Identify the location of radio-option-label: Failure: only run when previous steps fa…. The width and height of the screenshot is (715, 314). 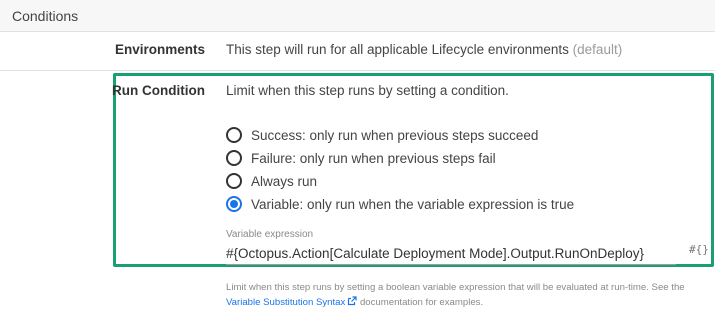
(373, 158).